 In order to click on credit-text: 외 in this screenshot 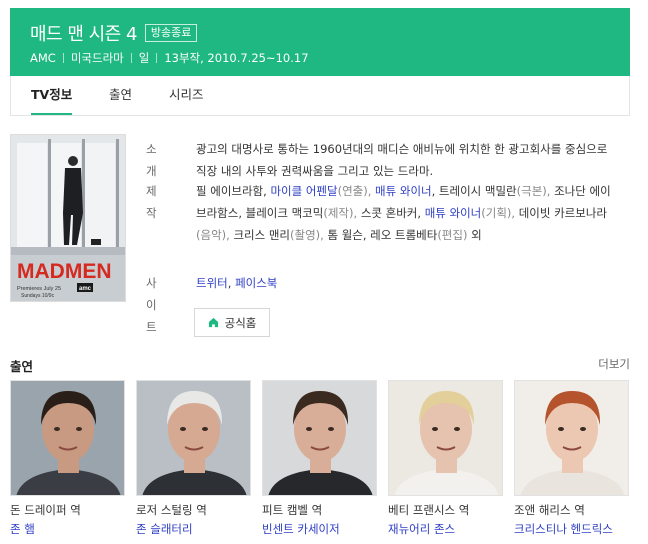, I will do `click(476, 235)`.